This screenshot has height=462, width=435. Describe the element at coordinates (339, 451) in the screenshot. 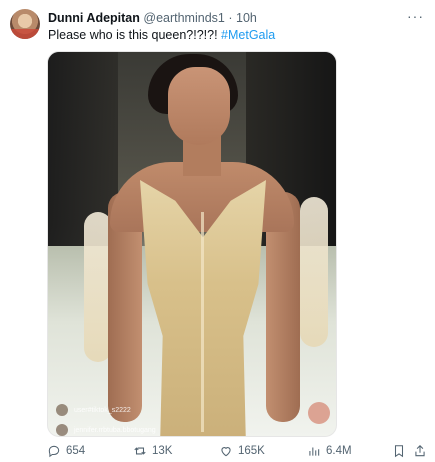

I see `view-count: 6.4M` at that location.